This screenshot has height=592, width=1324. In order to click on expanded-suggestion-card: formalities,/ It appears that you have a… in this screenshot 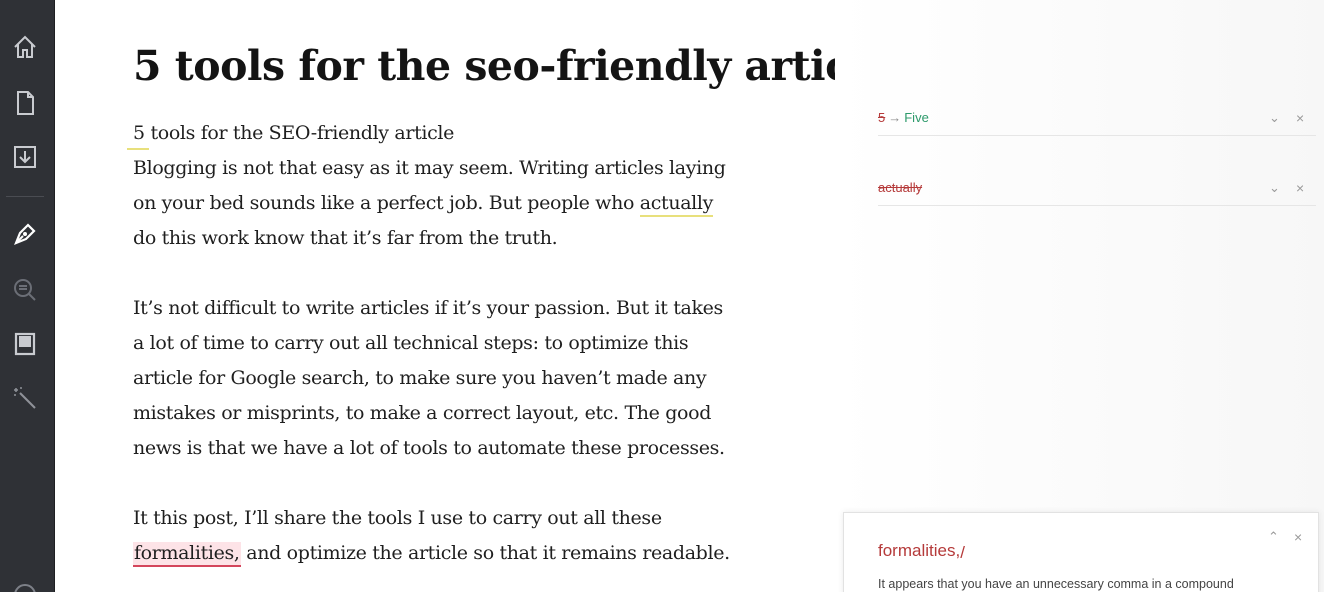, I will do `click(1081, 552)`.